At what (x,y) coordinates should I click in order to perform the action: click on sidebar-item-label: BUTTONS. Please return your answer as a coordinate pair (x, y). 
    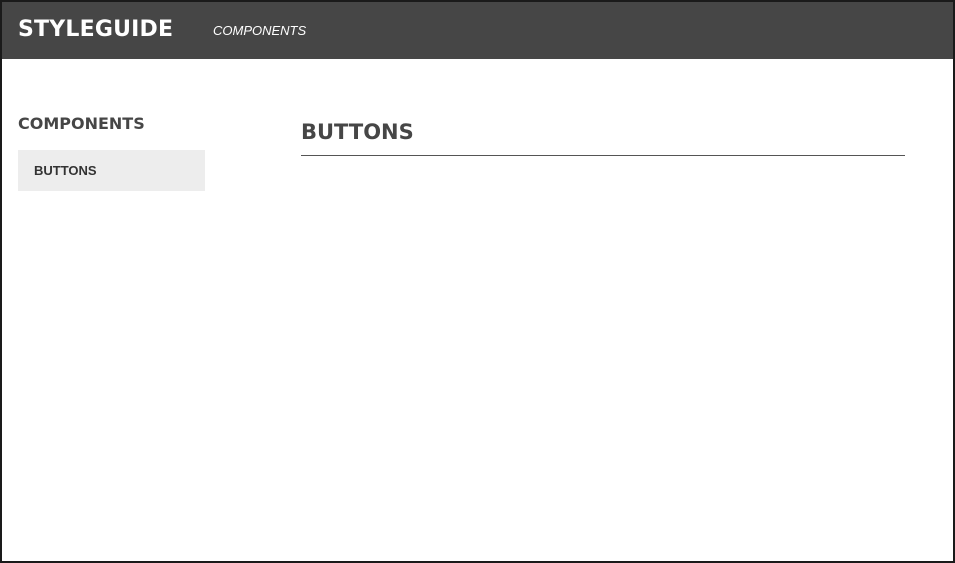
    Looking at the image, I should click on (65, 170).